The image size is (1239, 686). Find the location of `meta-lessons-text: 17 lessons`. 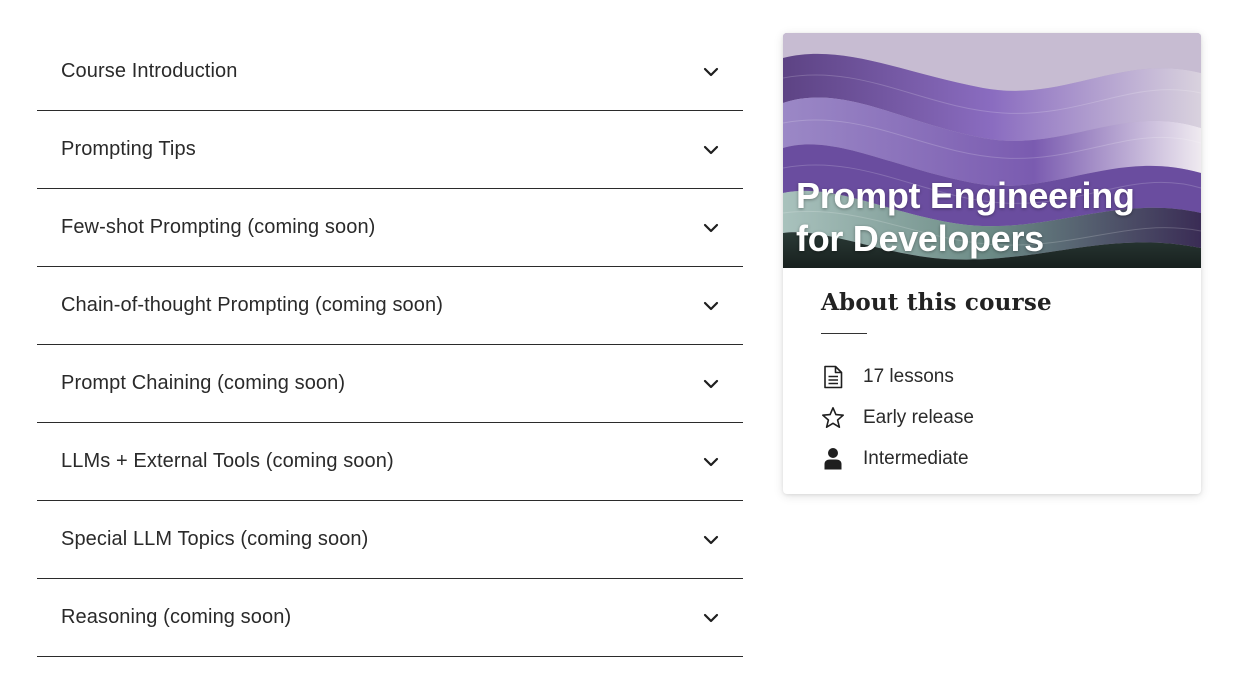

meta-lessons-text: 17 lessons is located at coordinates (908, 376).